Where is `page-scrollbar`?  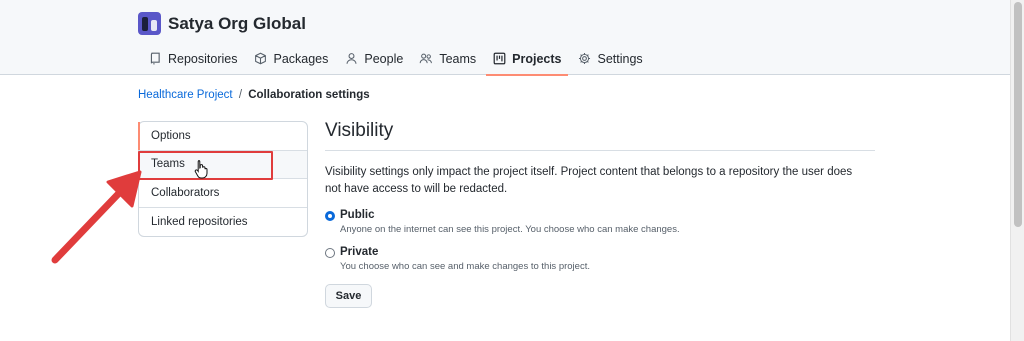
page-scrollbar is located at coordinates (1017, 170).